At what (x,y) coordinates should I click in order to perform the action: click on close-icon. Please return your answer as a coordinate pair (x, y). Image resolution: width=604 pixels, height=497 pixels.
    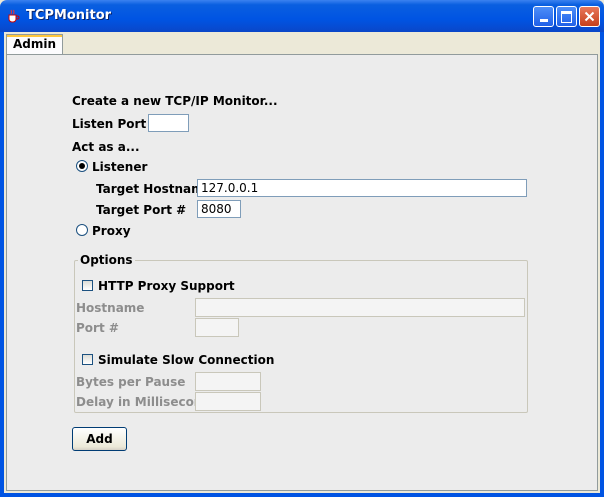
    Looking at the image, I should click on (589, 16).